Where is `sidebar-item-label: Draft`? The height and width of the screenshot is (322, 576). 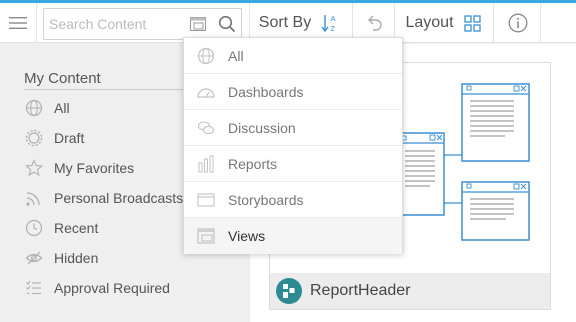
sidebar-item-label: Draft is located at coordinates (69, 138).